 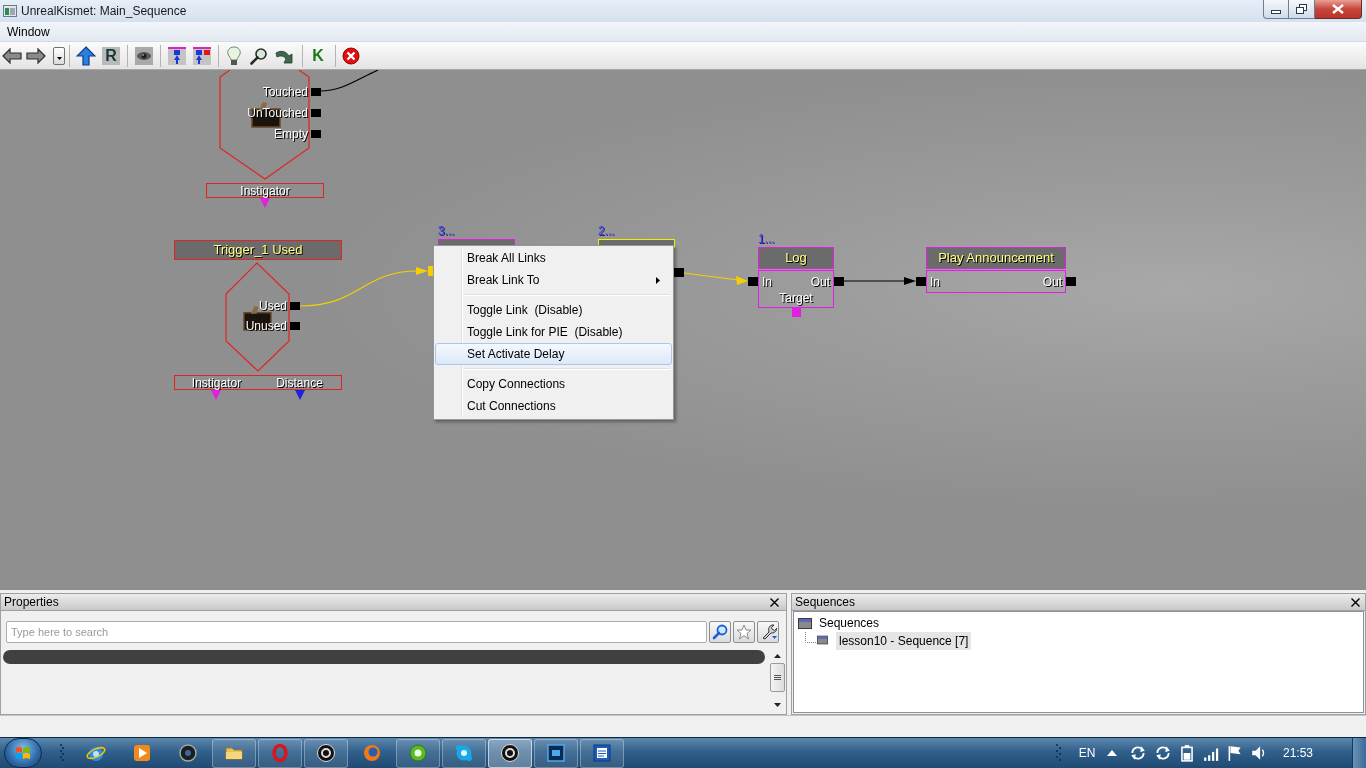 I want to click on menu-item: Break All Links, so click(x=553, y=258).